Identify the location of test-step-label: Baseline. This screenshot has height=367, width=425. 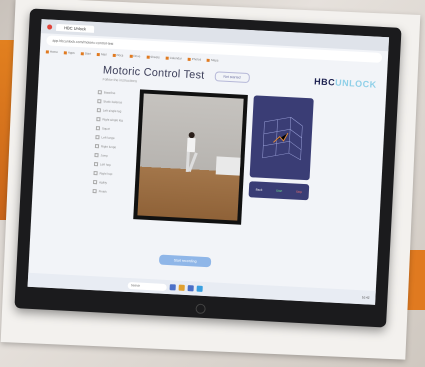
(109, 92).